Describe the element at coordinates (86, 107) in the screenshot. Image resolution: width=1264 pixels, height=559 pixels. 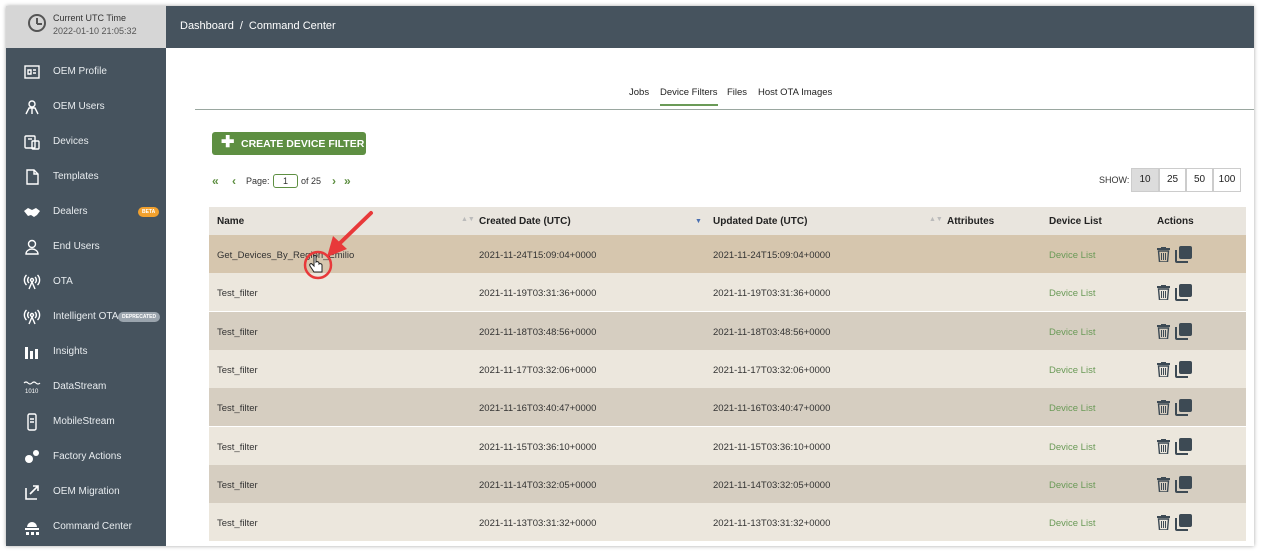
I see `sidebar-item-oem-users: OEM Users` at that location.